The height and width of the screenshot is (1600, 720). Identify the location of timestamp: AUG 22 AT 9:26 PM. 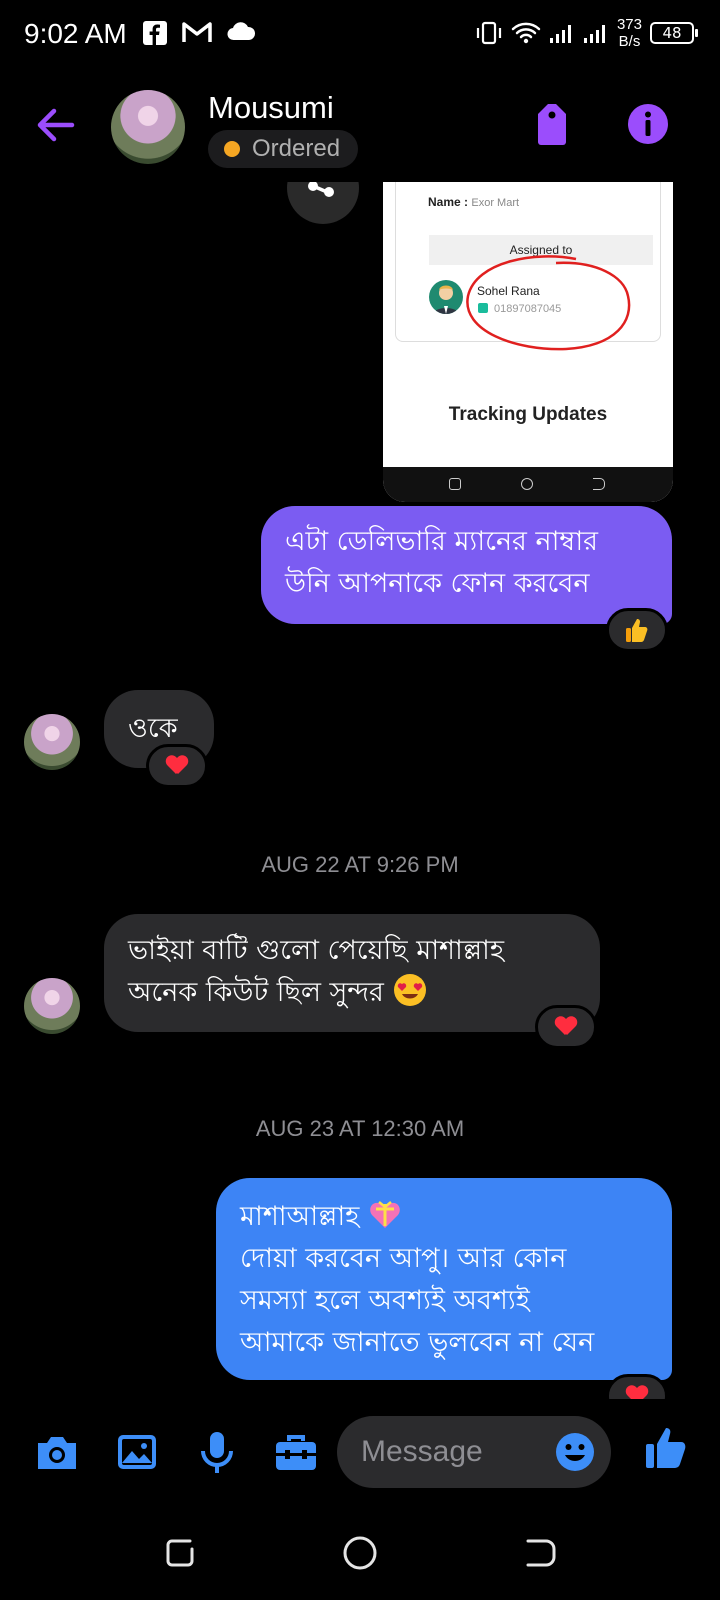
(360, 864).